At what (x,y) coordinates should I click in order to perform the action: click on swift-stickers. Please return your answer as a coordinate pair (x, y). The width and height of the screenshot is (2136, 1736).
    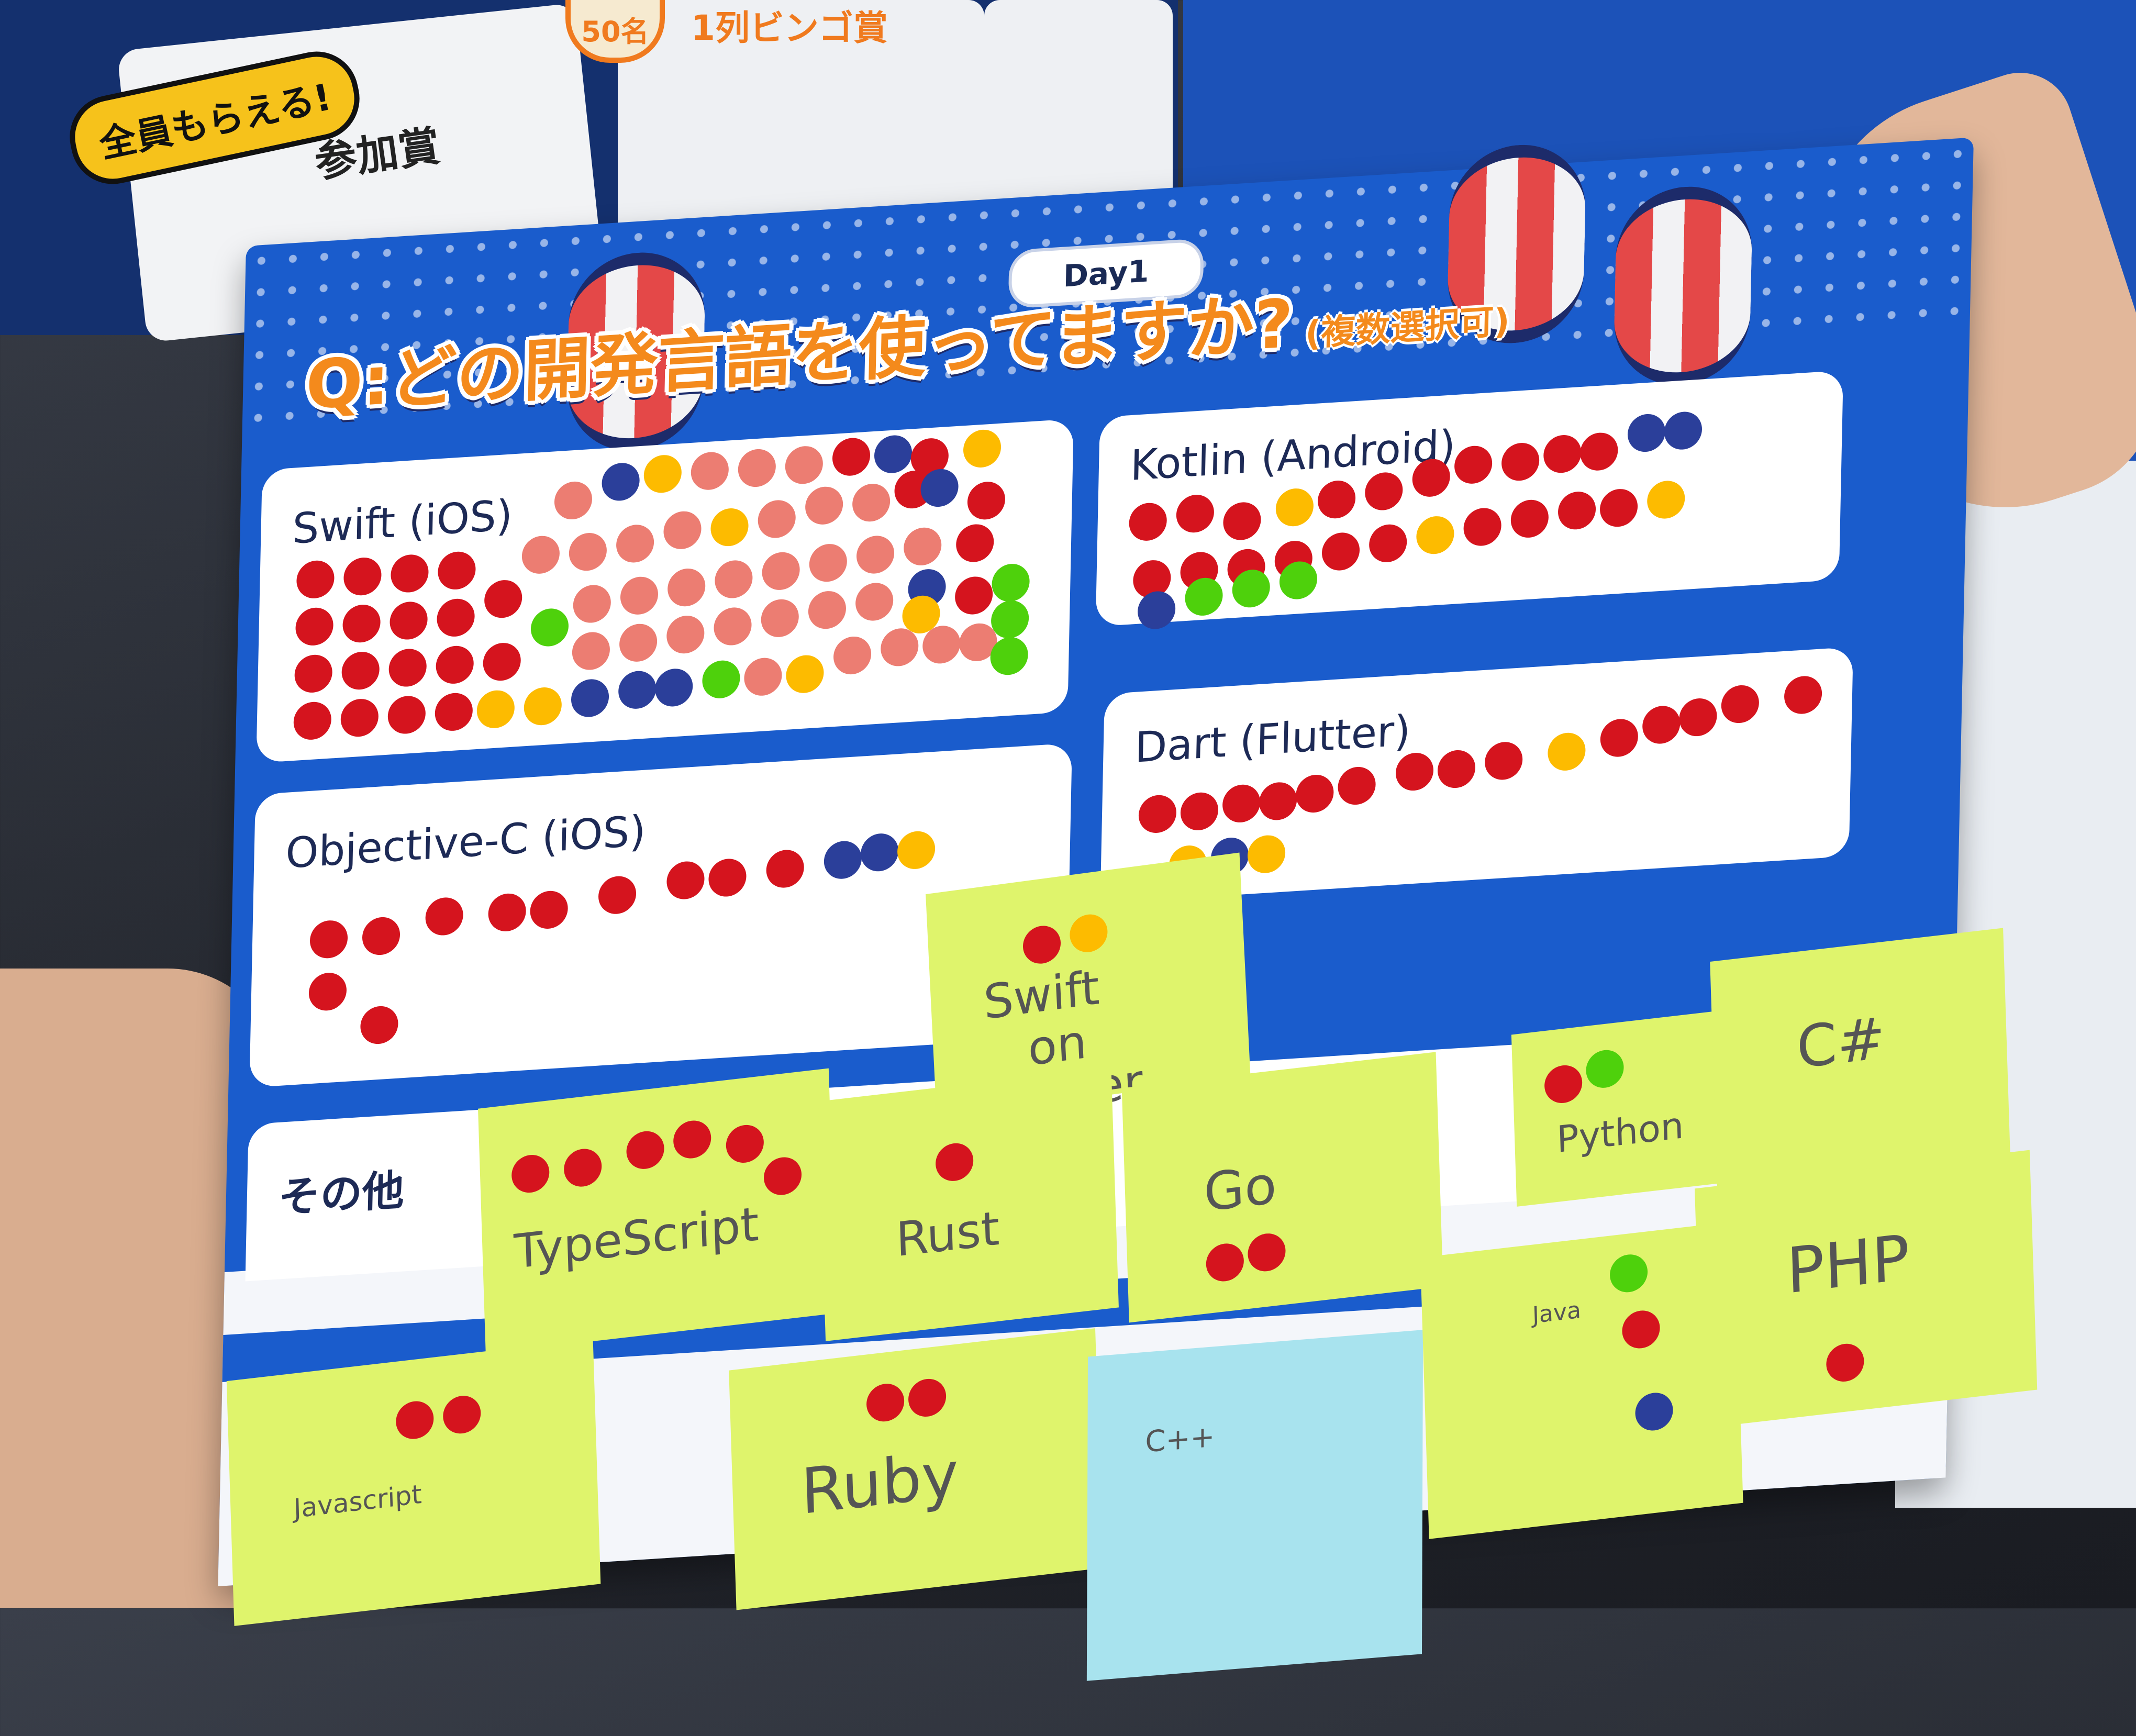
    Looking at the image, I should click on (665, 591).